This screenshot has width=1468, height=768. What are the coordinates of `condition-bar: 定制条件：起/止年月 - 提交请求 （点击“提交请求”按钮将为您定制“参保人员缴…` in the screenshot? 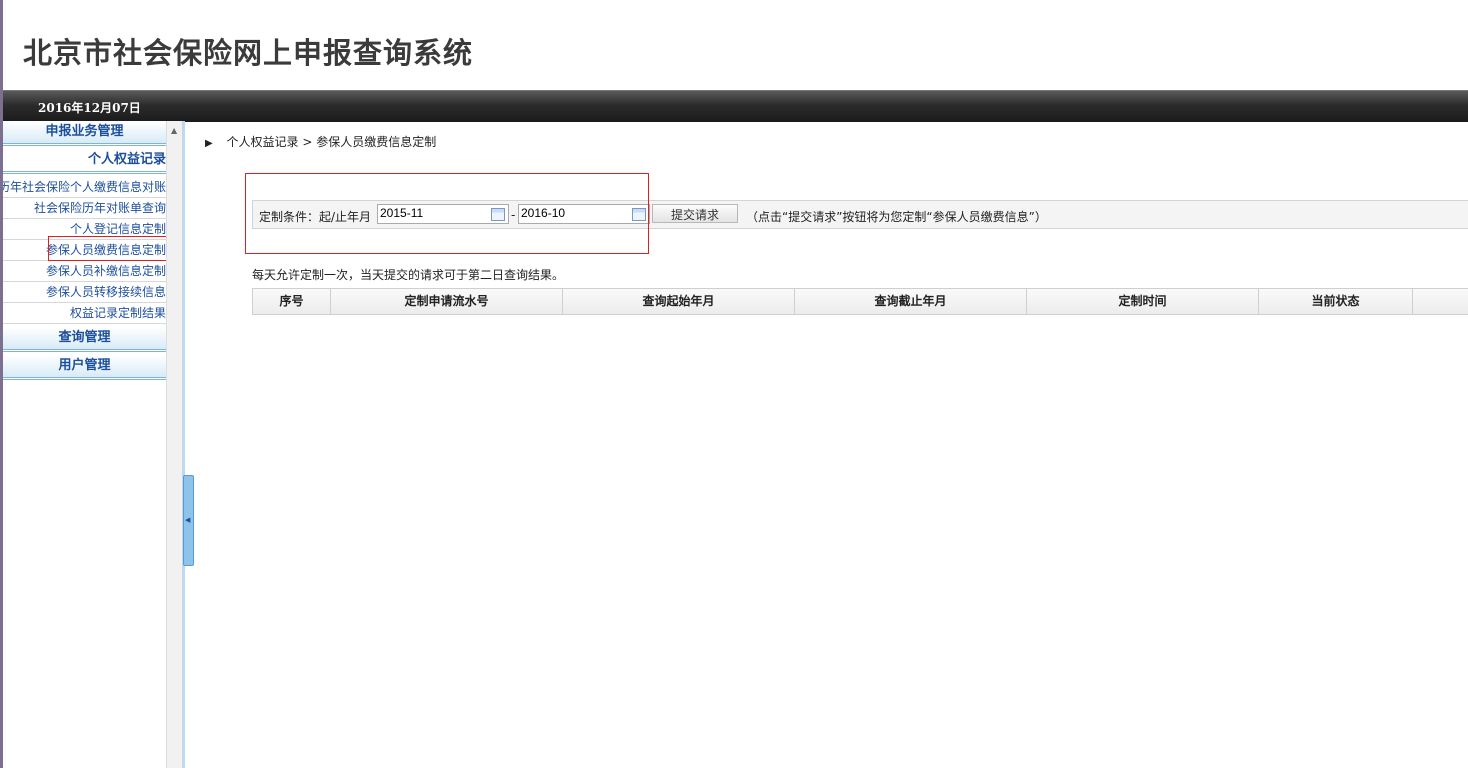 It's located at (860, 214).